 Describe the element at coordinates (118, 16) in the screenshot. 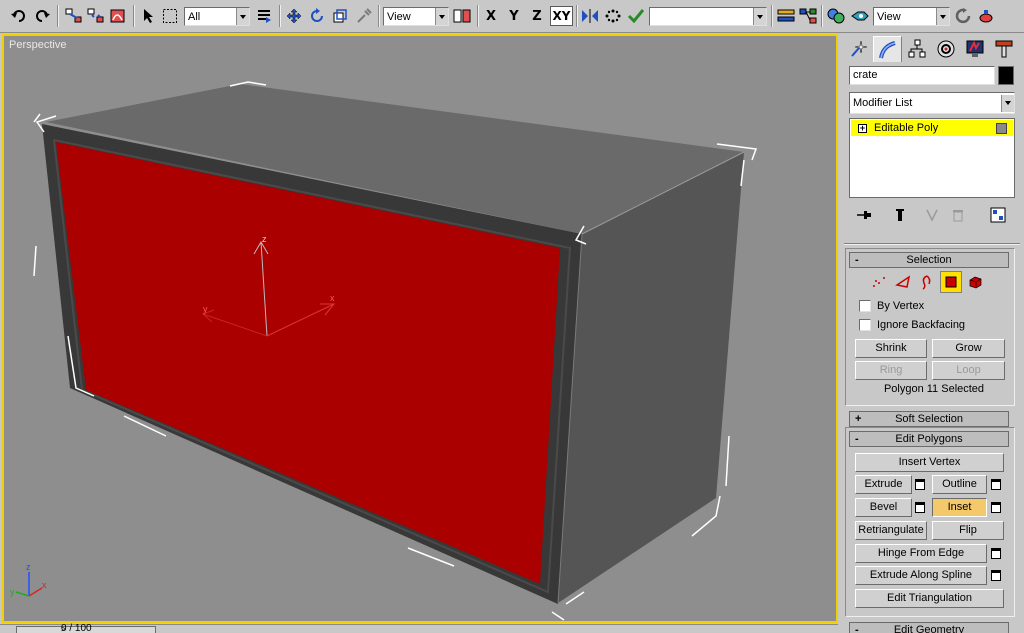

I see `bind-to-space-warp-icon` at that location.